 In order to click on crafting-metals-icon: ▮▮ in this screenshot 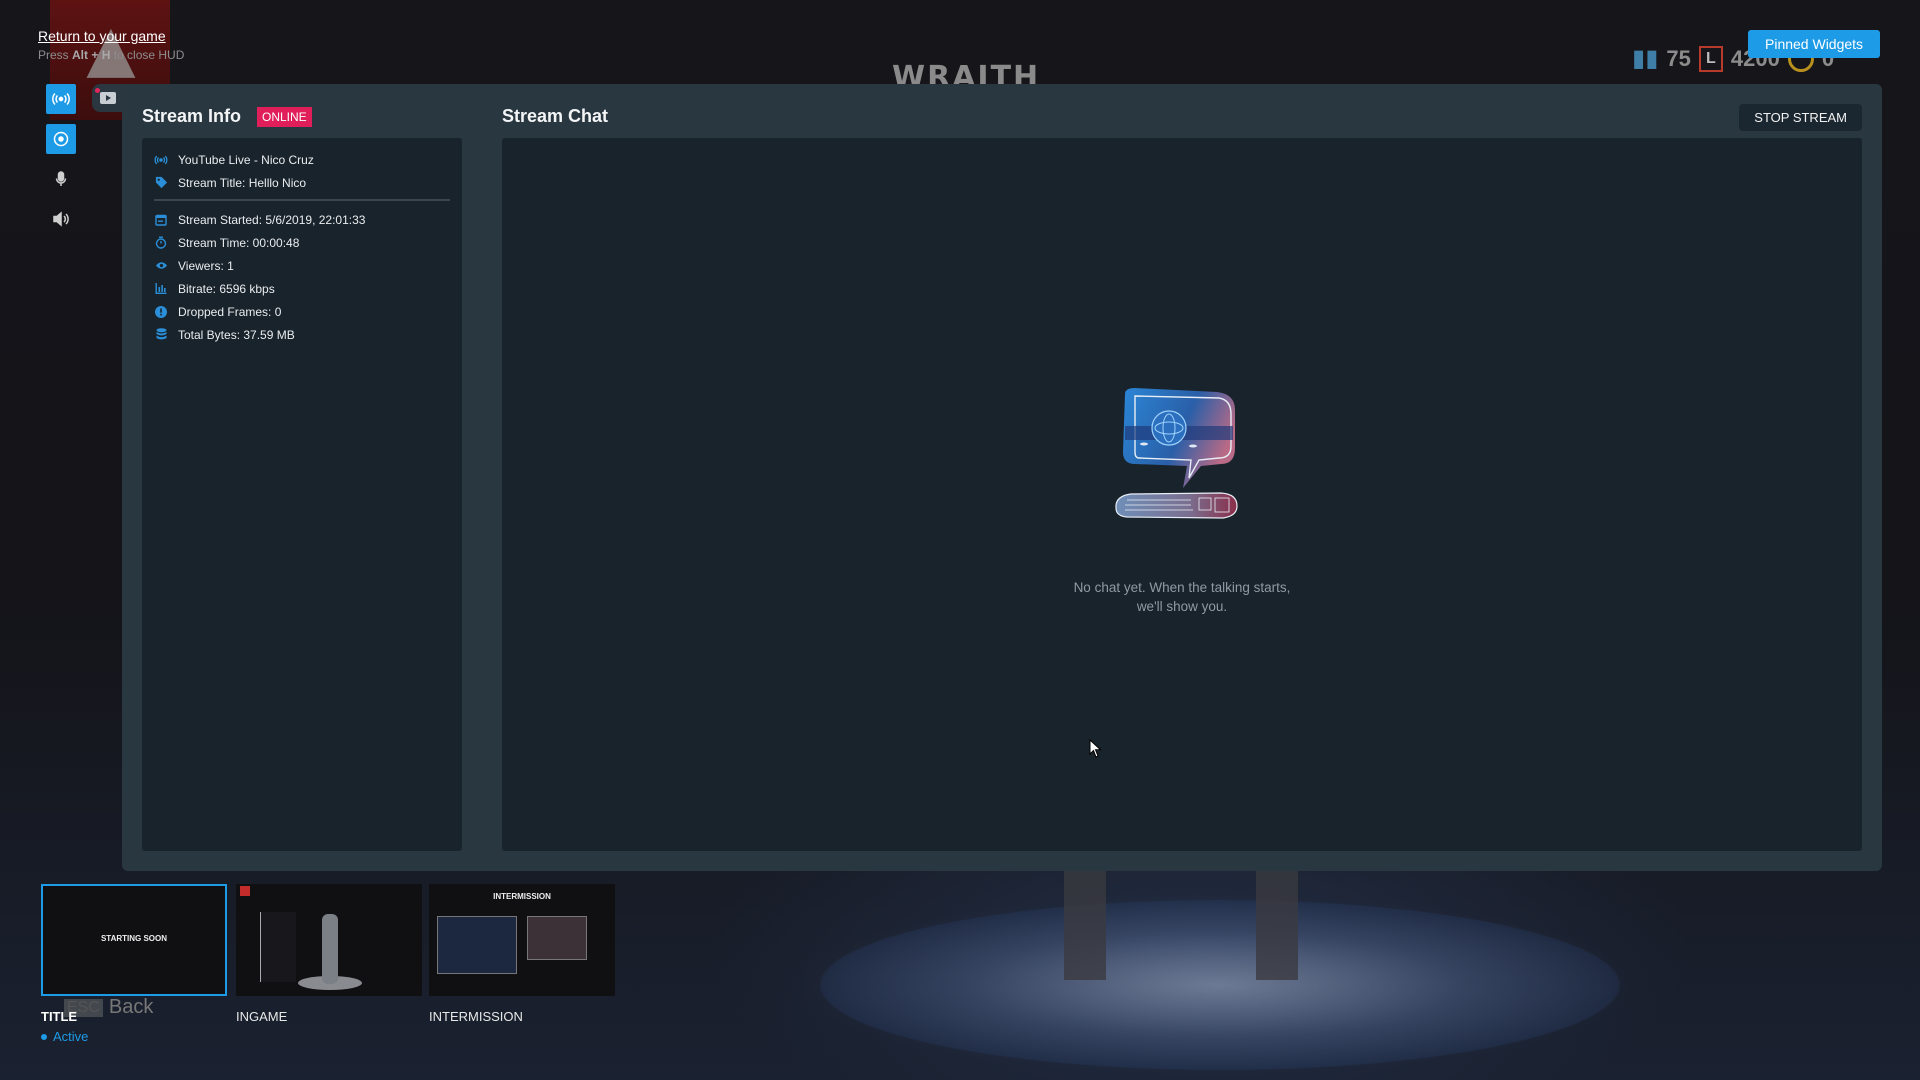, I will do `click(1645, 58)`.